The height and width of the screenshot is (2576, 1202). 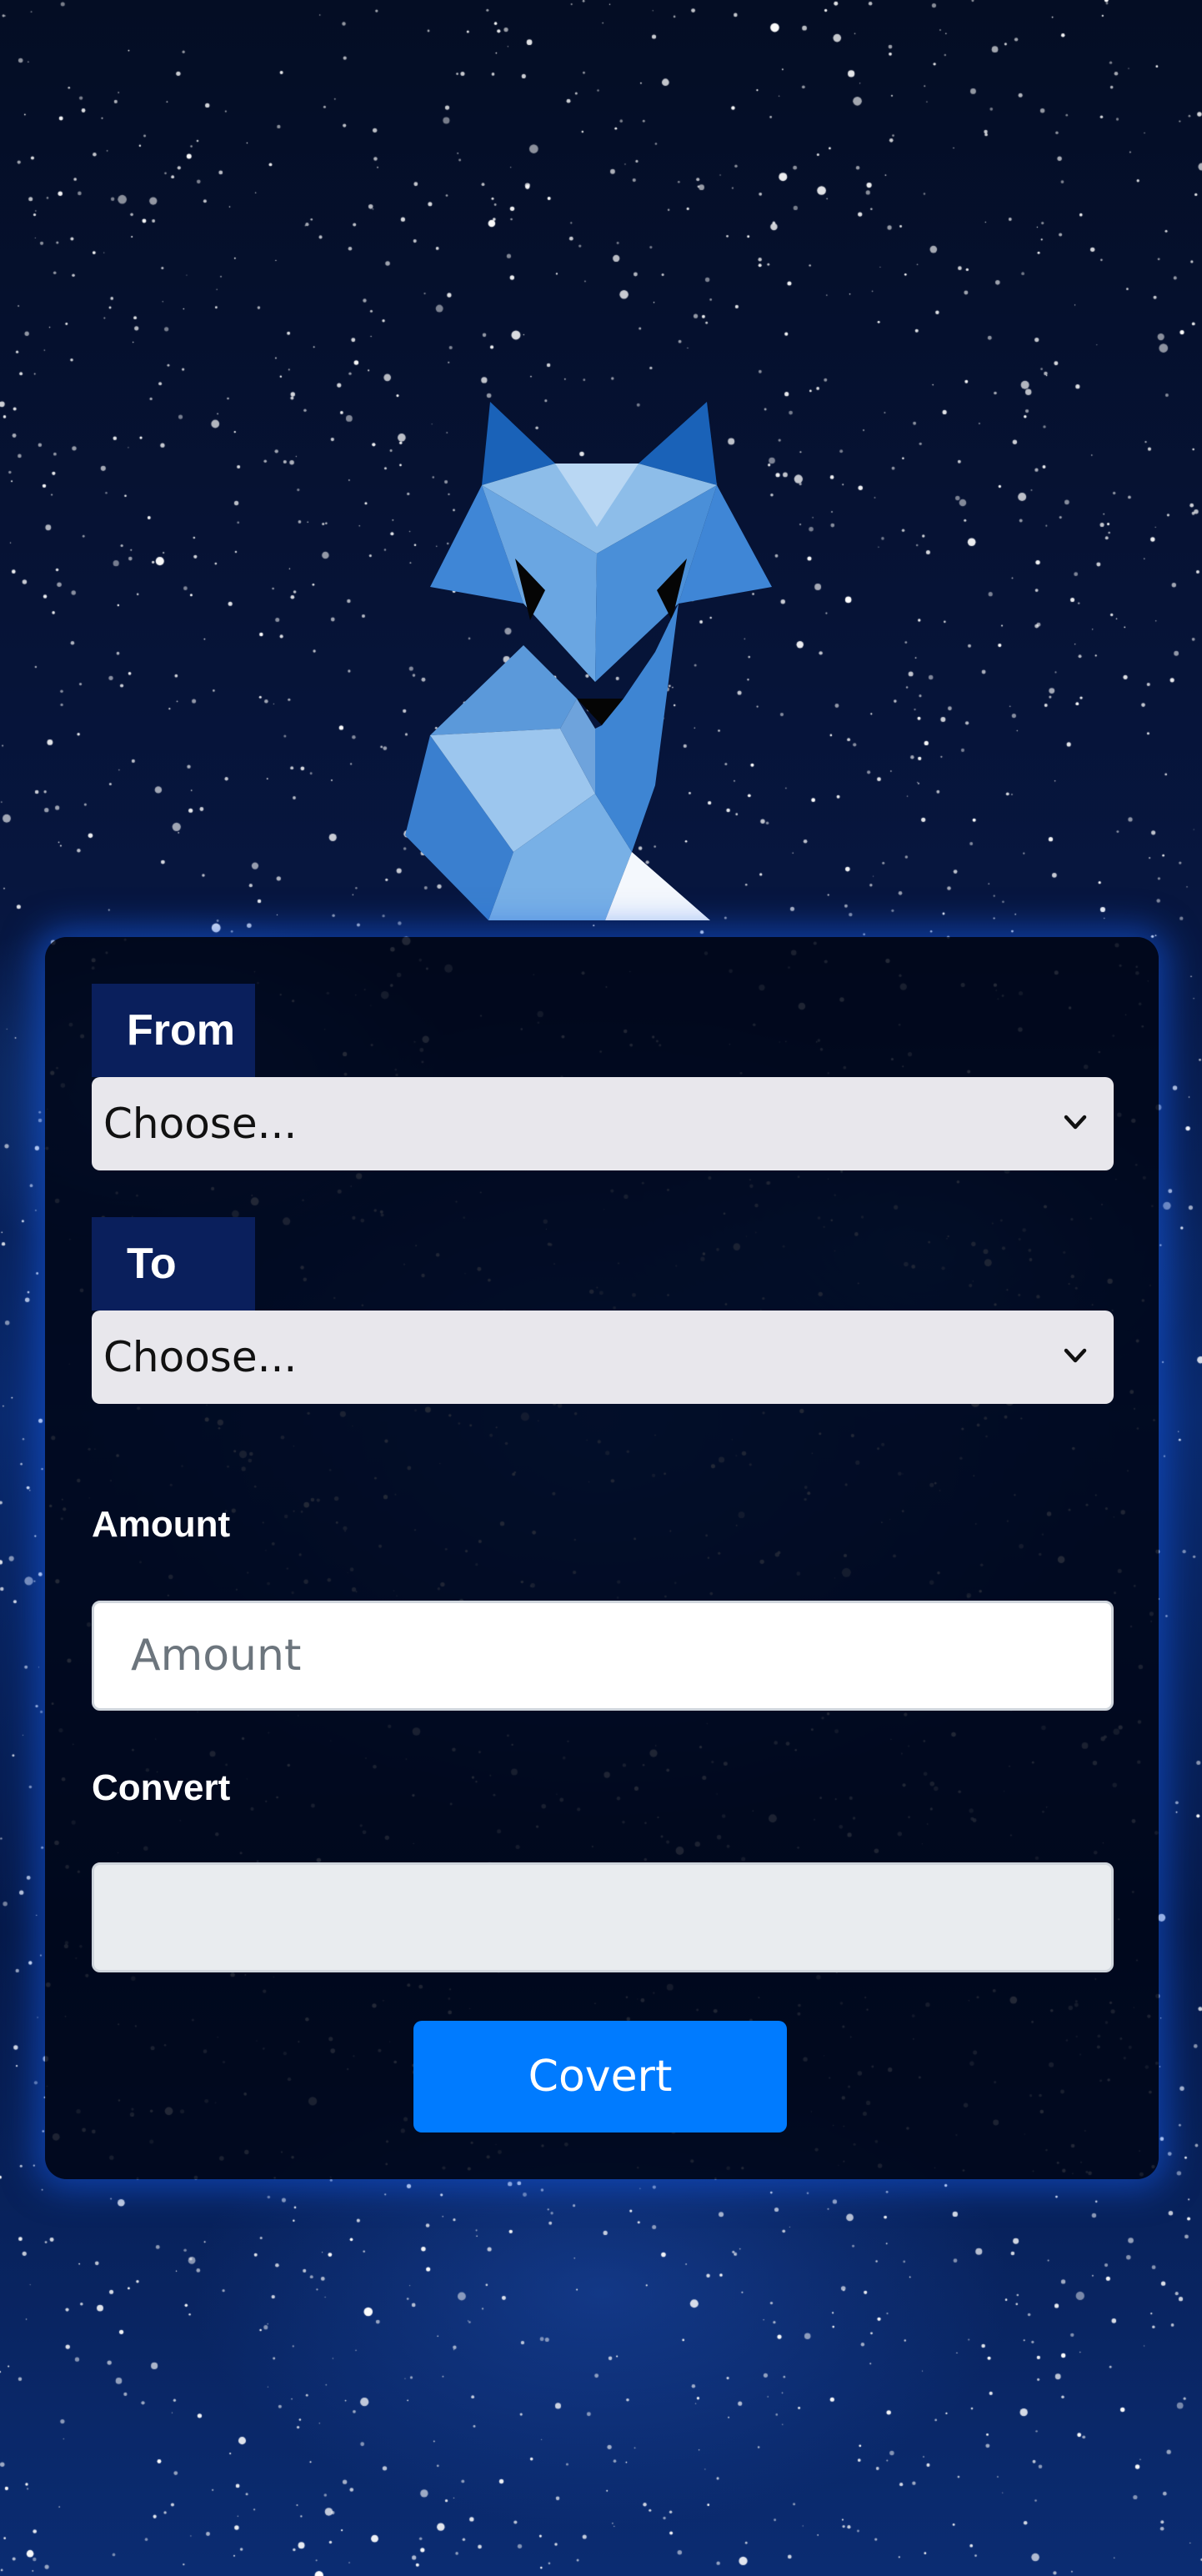 I want to click on amount-label: Amount, so click(x=161, y=1524).